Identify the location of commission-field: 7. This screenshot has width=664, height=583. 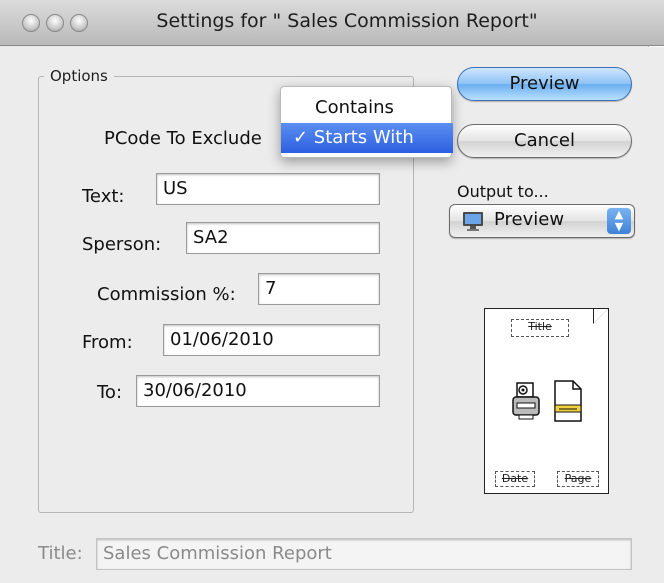
(319, 289).